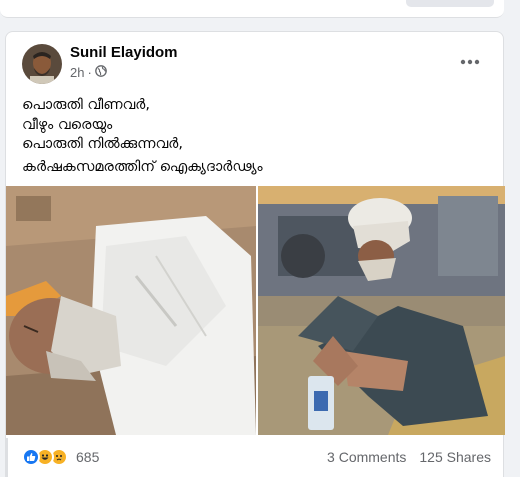  Describe the element at coordinates (31, 457) in the screenshot. I see `like-icon` at that location.